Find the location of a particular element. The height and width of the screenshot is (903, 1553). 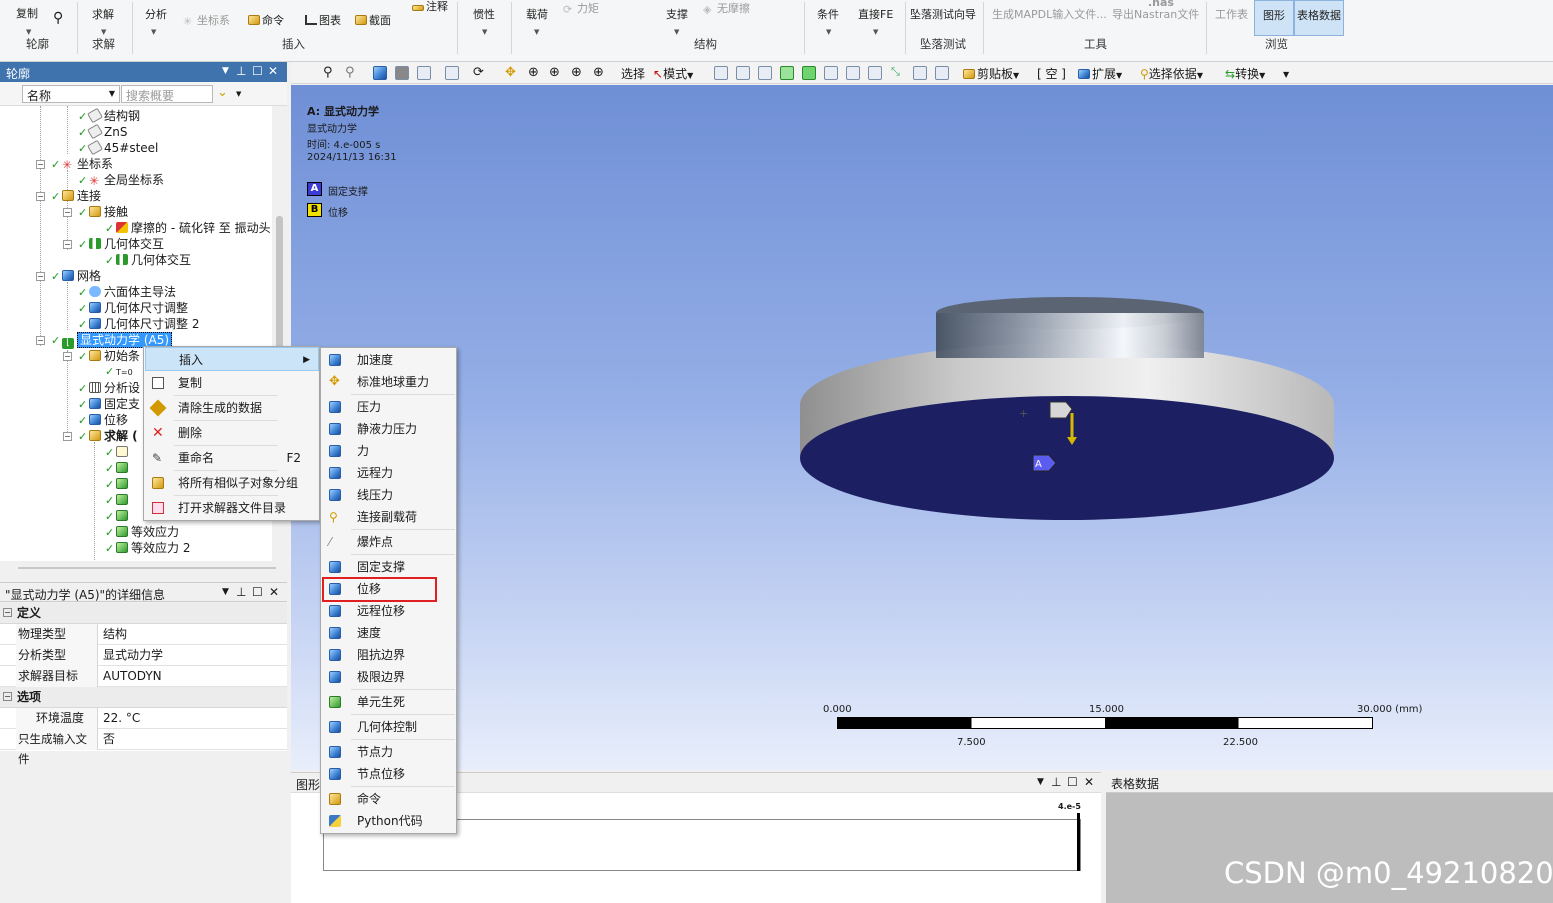

submenu-item-limit-boundary: 极限边界 is located at coordinates (389, 677).